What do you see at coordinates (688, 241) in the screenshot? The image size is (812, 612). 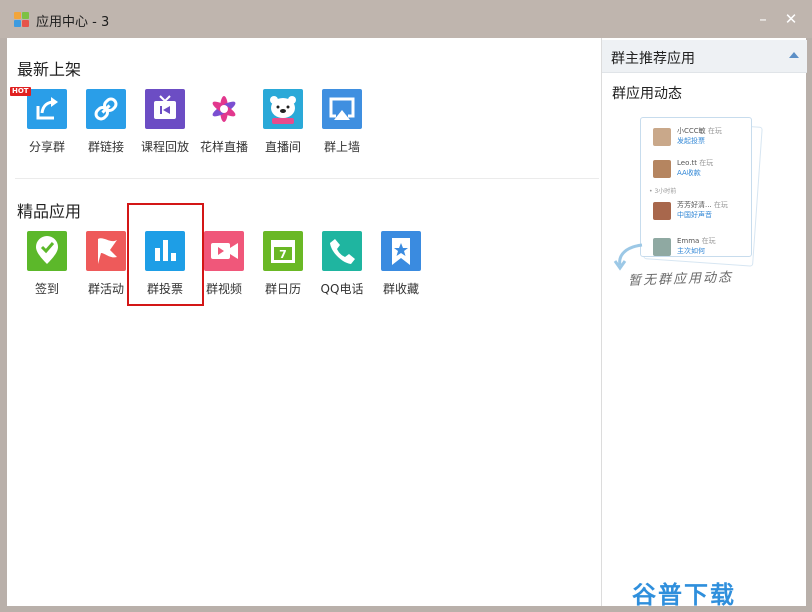 I see `feed-name: Emma` at bounding box center [688, 241].